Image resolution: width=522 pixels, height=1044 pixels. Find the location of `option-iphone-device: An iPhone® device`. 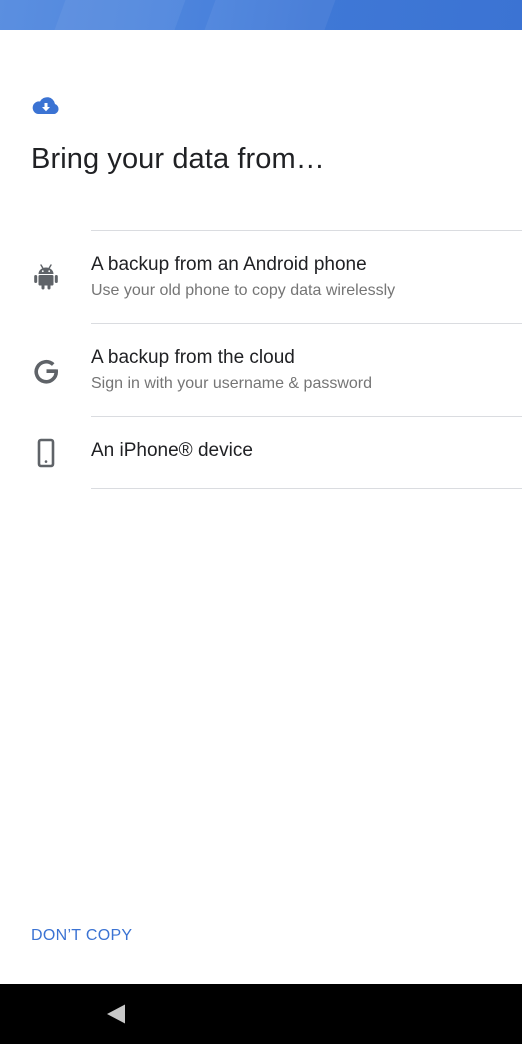

option-iphone-device: An iPhone® device is located at coordinates (261, 452).